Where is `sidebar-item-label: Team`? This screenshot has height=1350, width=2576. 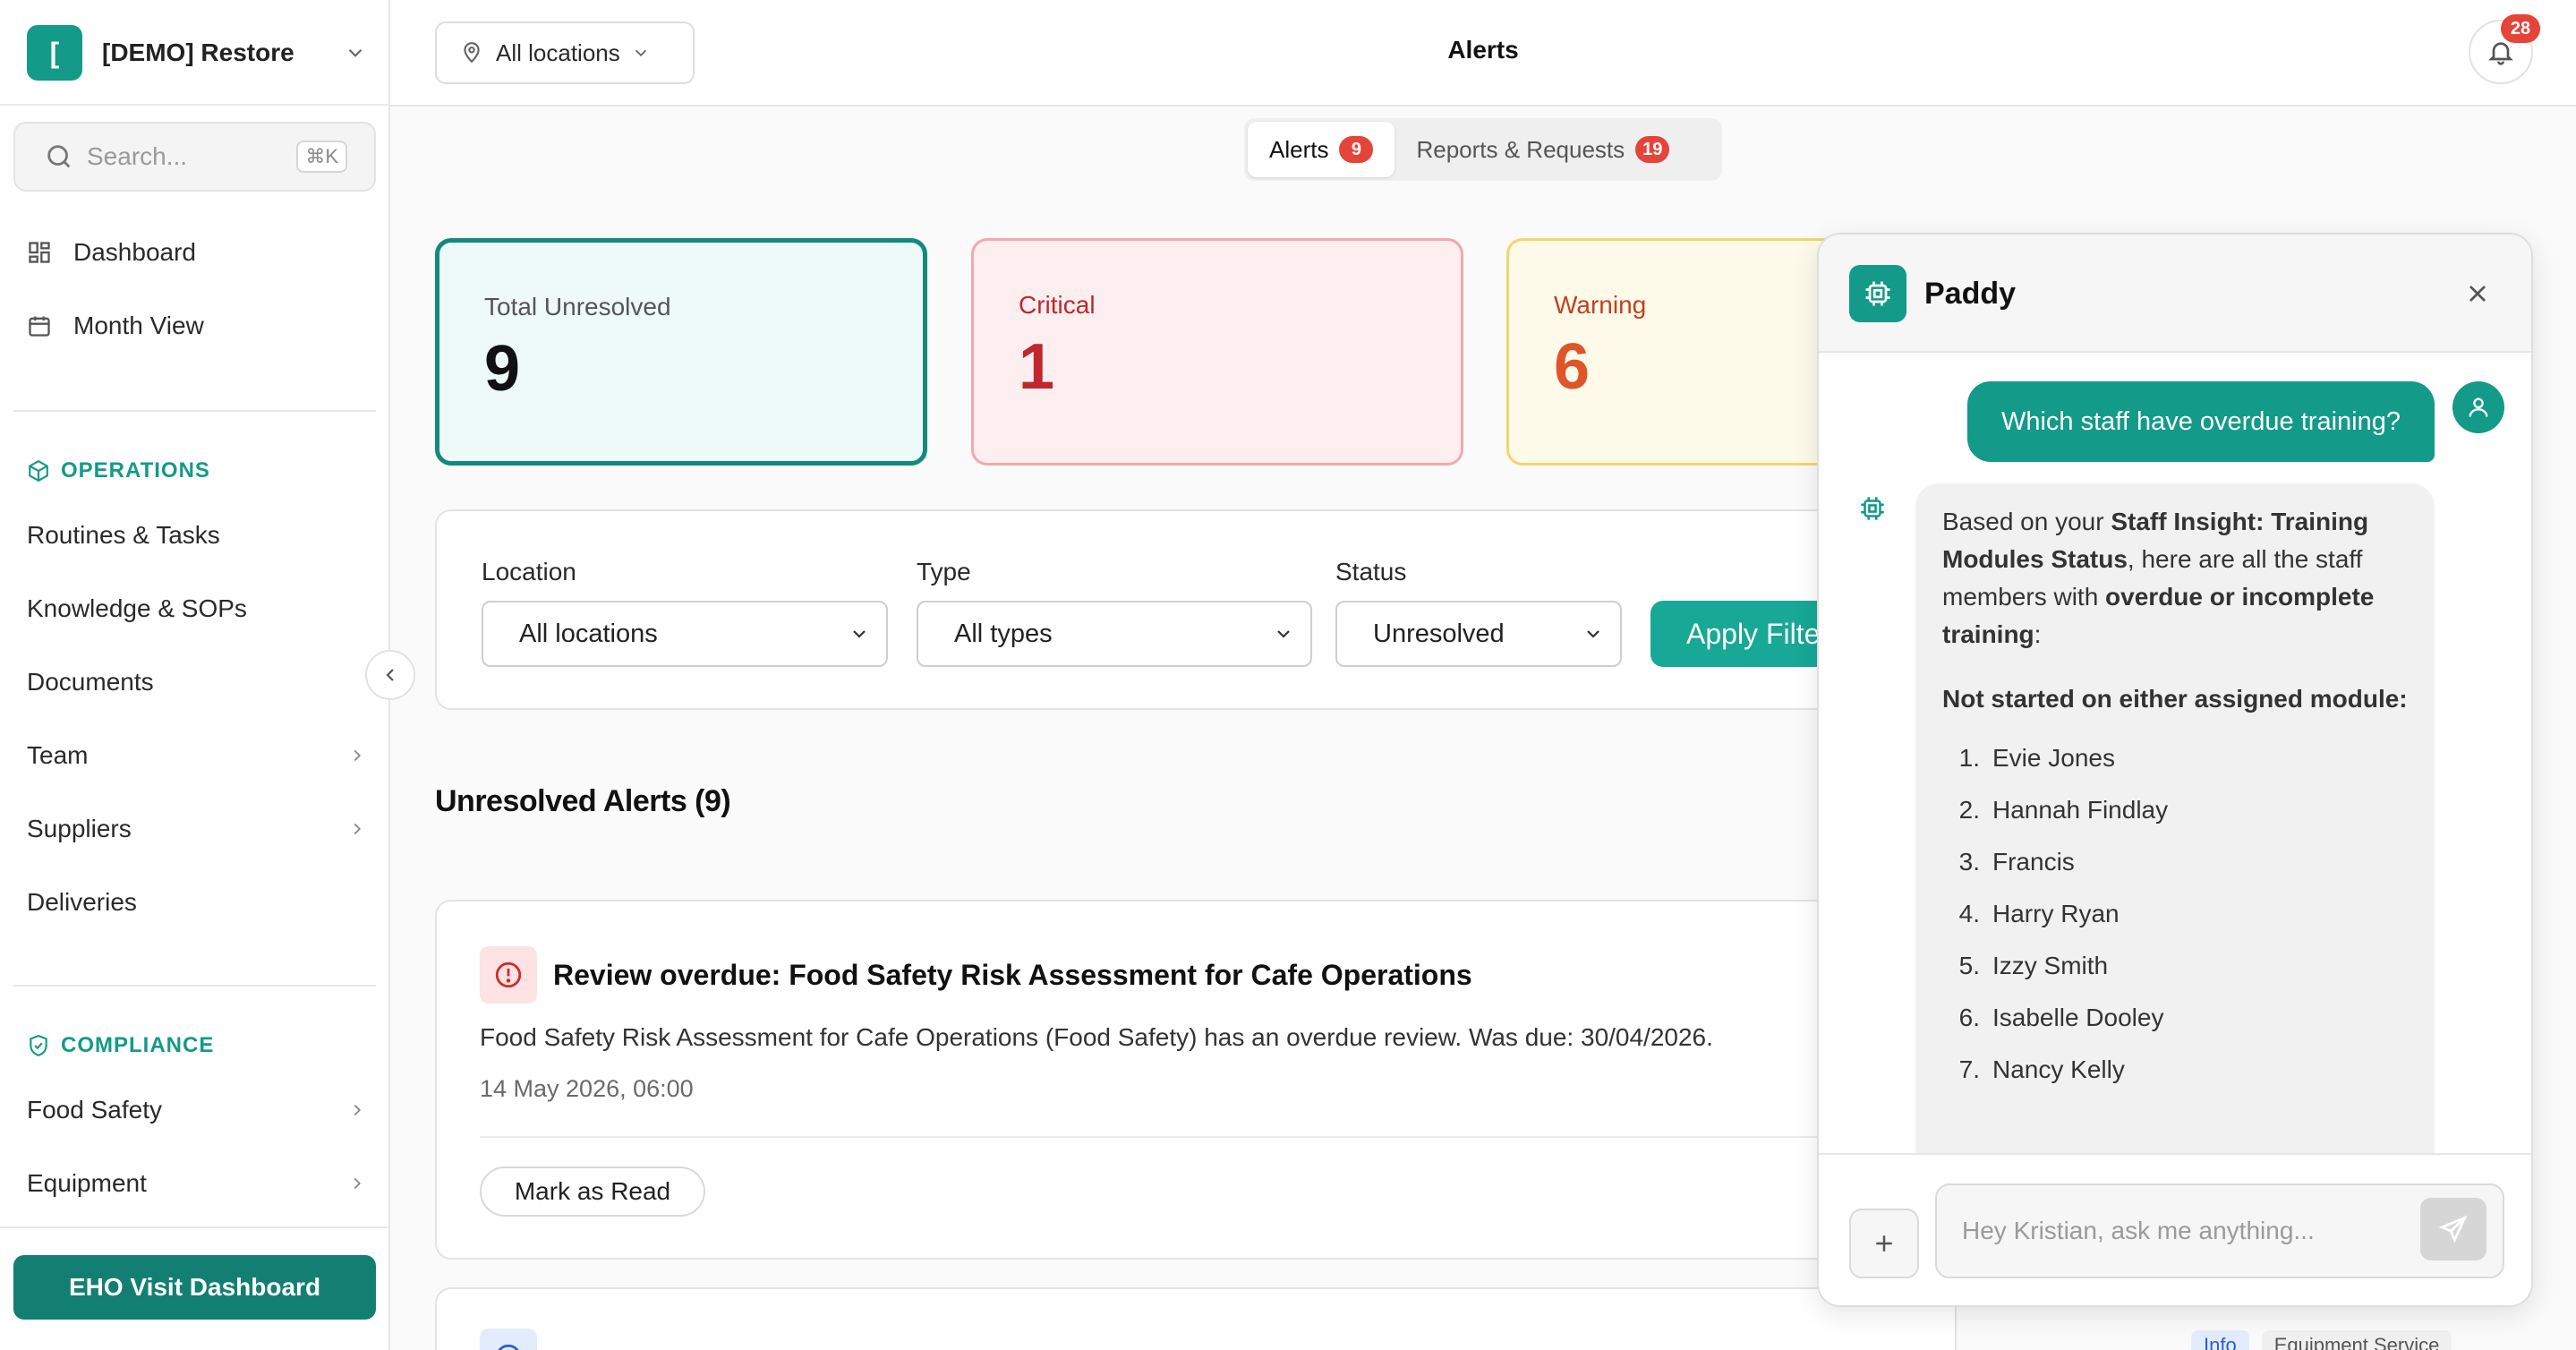 sidebar-item-label: Team is located at coordinates (58, 755).